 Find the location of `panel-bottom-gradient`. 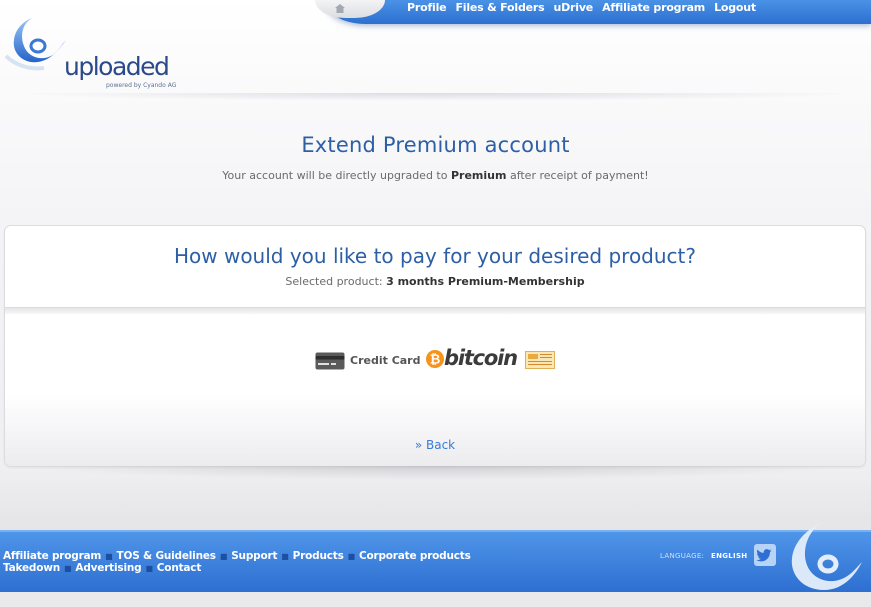

panel-bottom-gradient is located at coordinates (435, 430).